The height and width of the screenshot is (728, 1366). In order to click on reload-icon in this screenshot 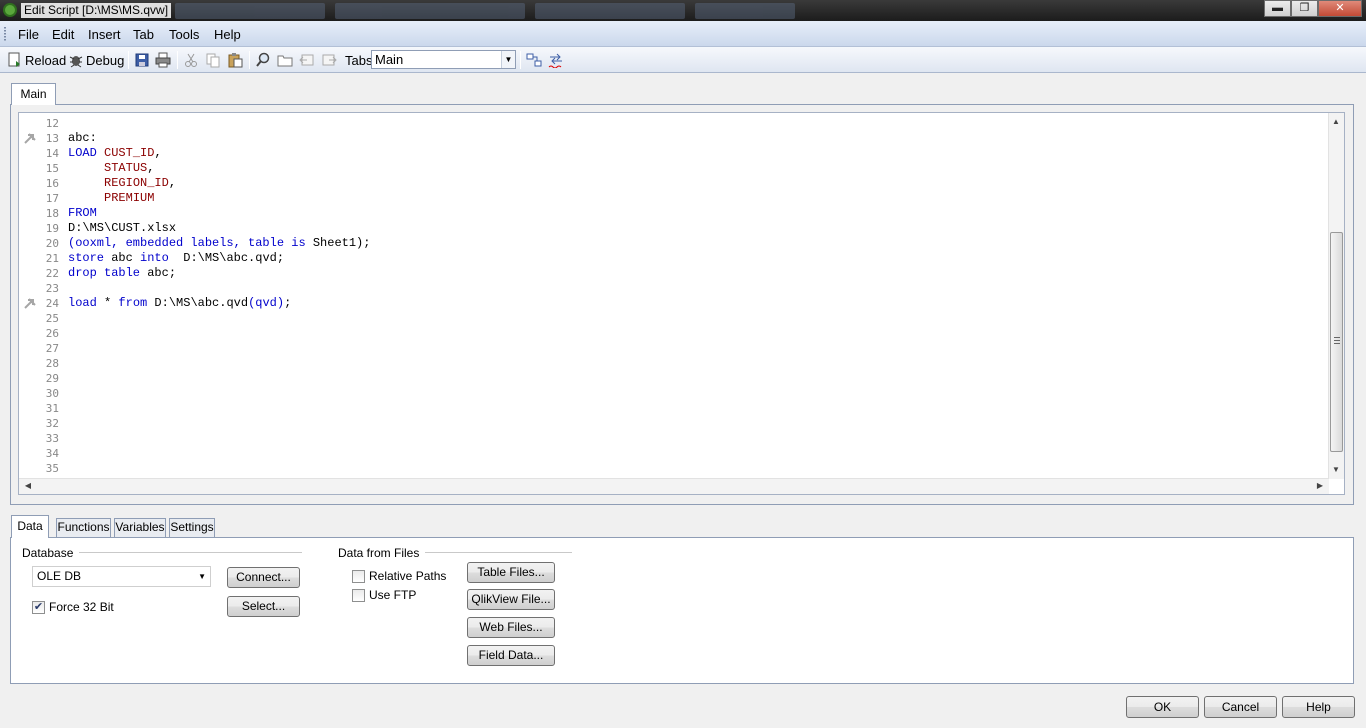, I will do `click(15, 60)`.